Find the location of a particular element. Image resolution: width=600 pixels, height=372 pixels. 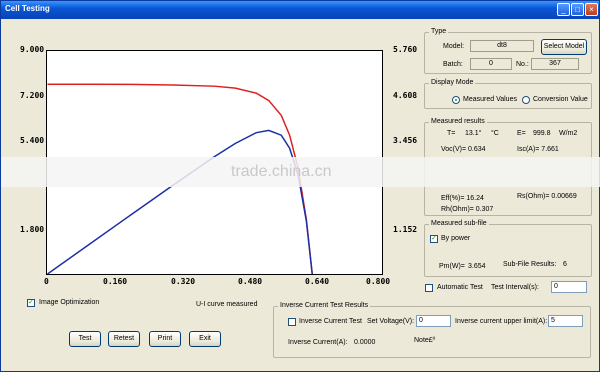

efficiency-readout: Eff(%)= 16.24 is located at coordinates (462, 198).